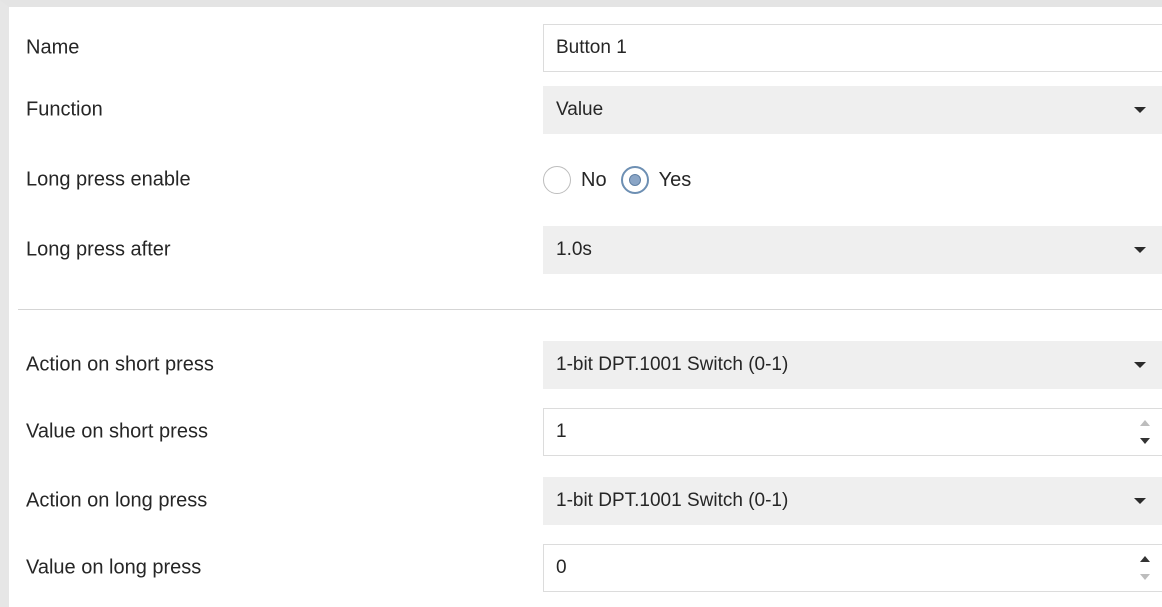 The image size is (1162, 607). Describe the element at coordinates (591, 47) in the screenshot. I see `name-value: Button 1` at that location.